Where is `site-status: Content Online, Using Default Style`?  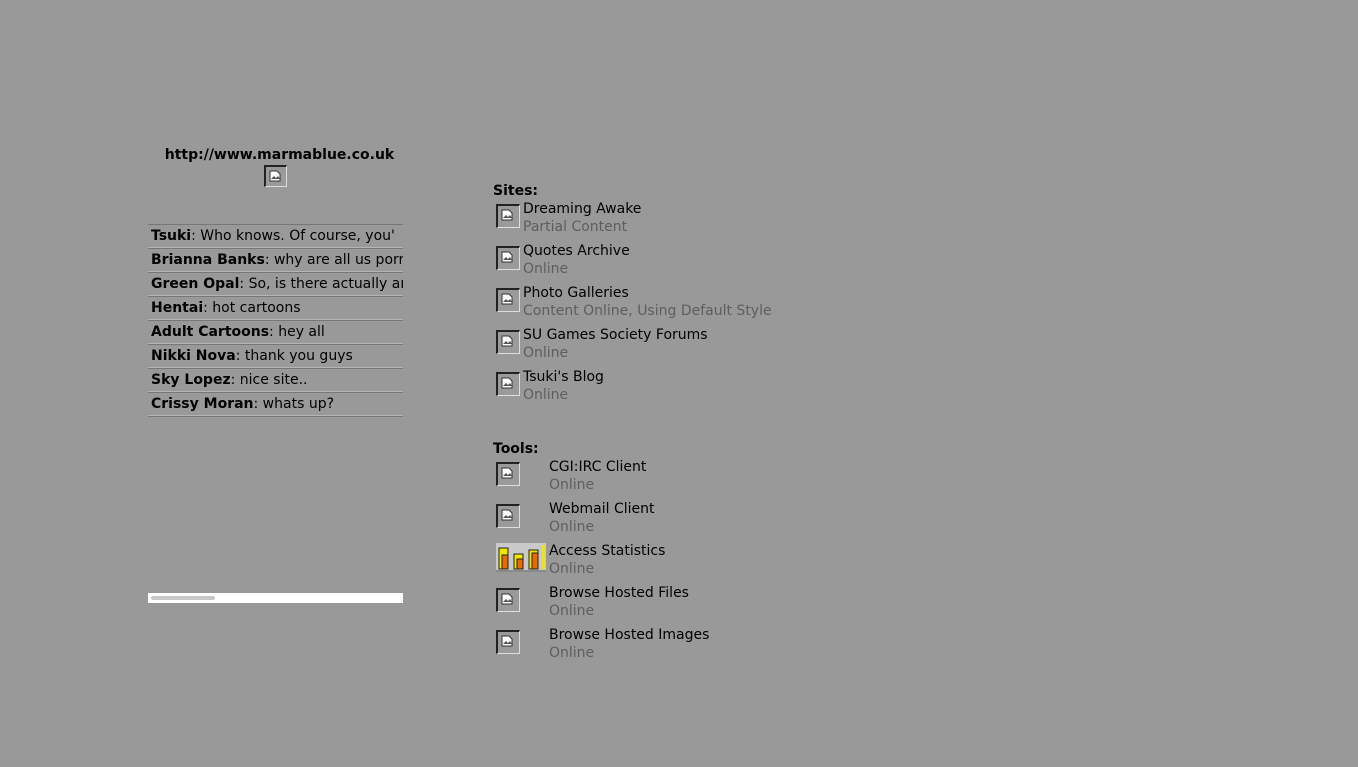 site-status: Content Online, Using Default Style is located at coordinates (647, 311).